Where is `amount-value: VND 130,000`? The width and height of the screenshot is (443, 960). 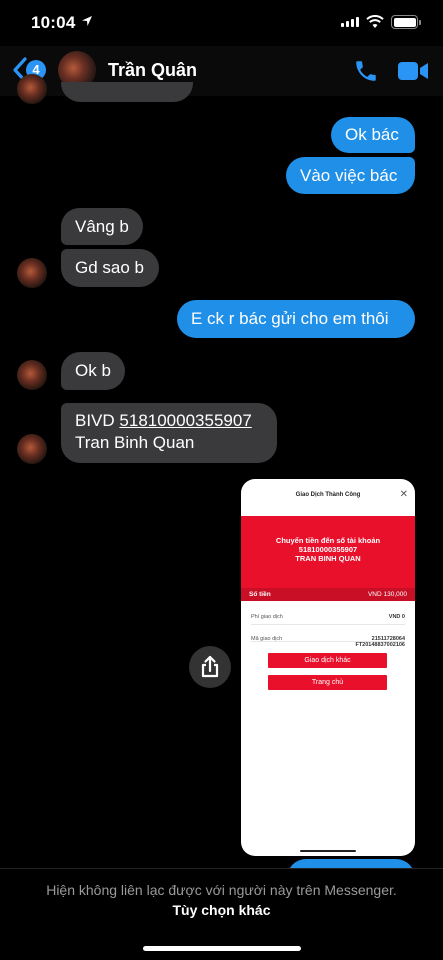 amount-value: VND 130,000 is located at coordinates (387, 594).